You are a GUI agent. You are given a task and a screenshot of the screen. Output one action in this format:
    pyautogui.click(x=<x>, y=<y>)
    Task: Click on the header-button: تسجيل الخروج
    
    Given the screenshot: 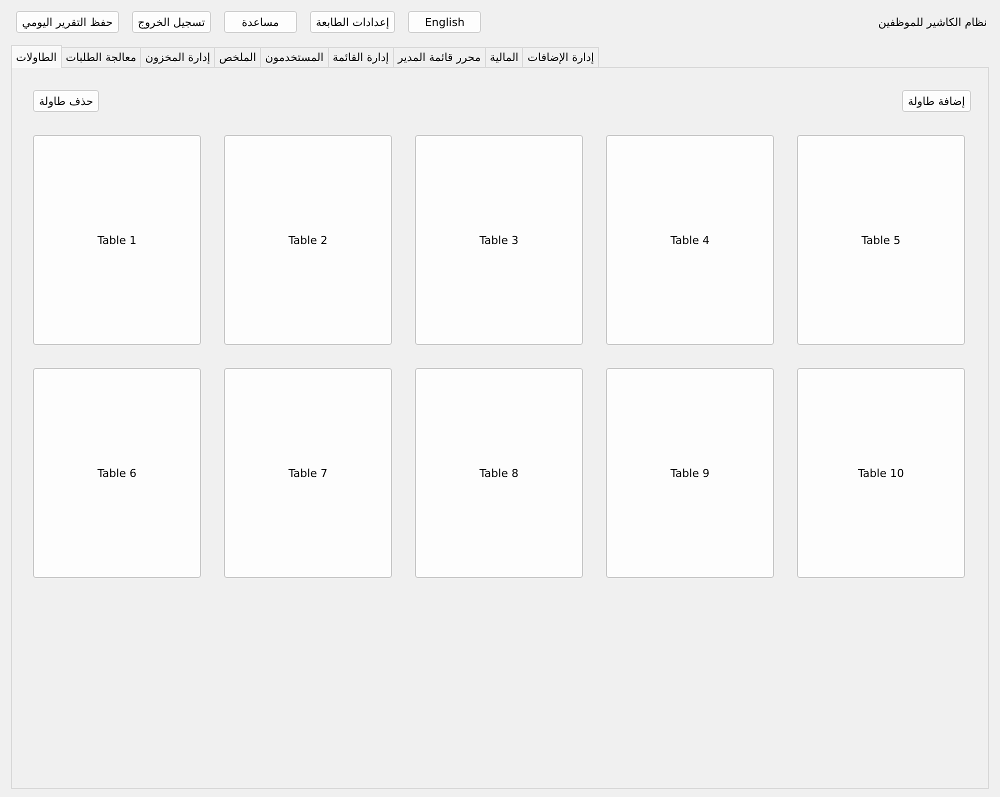 What is the action you would take?
    pyautogui.click(x=171, y=22)
    